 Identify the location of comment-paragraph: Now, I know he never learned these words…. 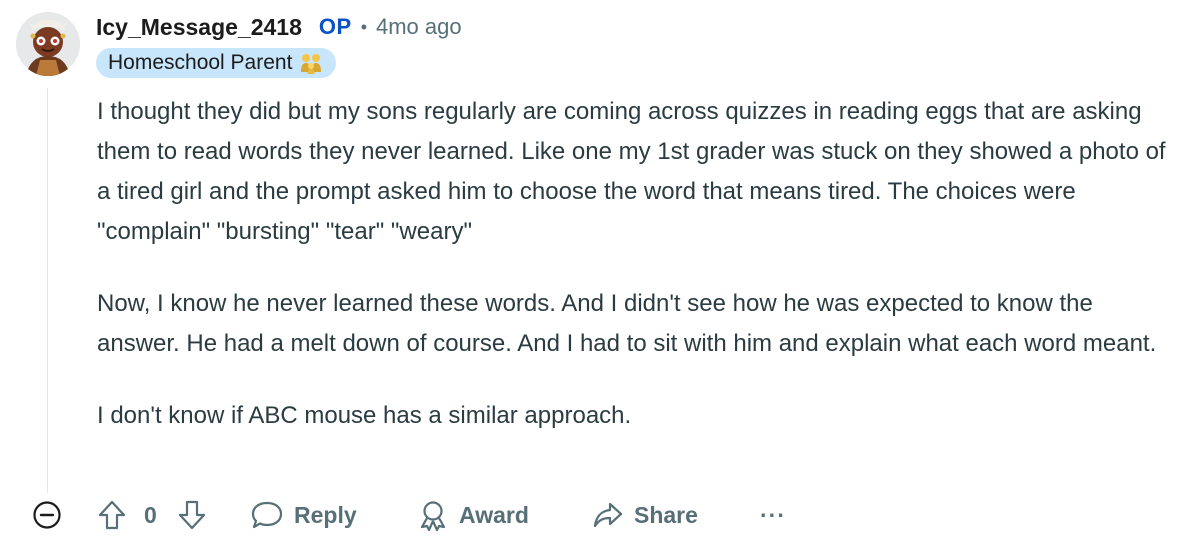
(627, 323).